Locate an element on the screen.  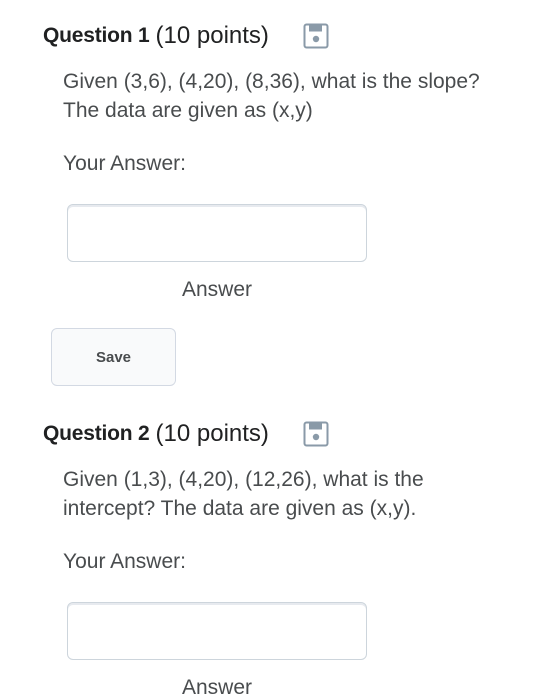
question-1-header: Question 1 (10 points) is located at coordinates (186, 36).